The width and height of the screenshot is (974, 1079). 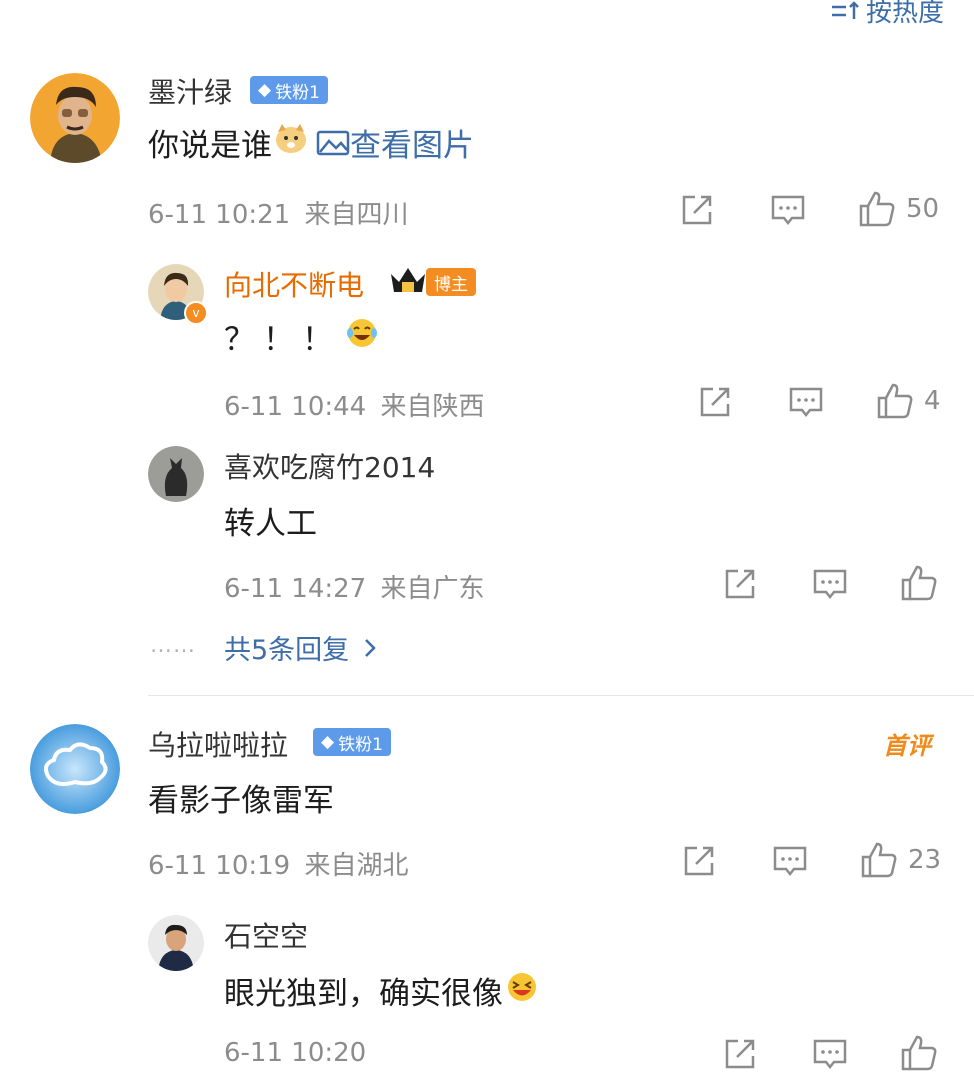 I want to click on image-icon, so click(x=333, y=142).